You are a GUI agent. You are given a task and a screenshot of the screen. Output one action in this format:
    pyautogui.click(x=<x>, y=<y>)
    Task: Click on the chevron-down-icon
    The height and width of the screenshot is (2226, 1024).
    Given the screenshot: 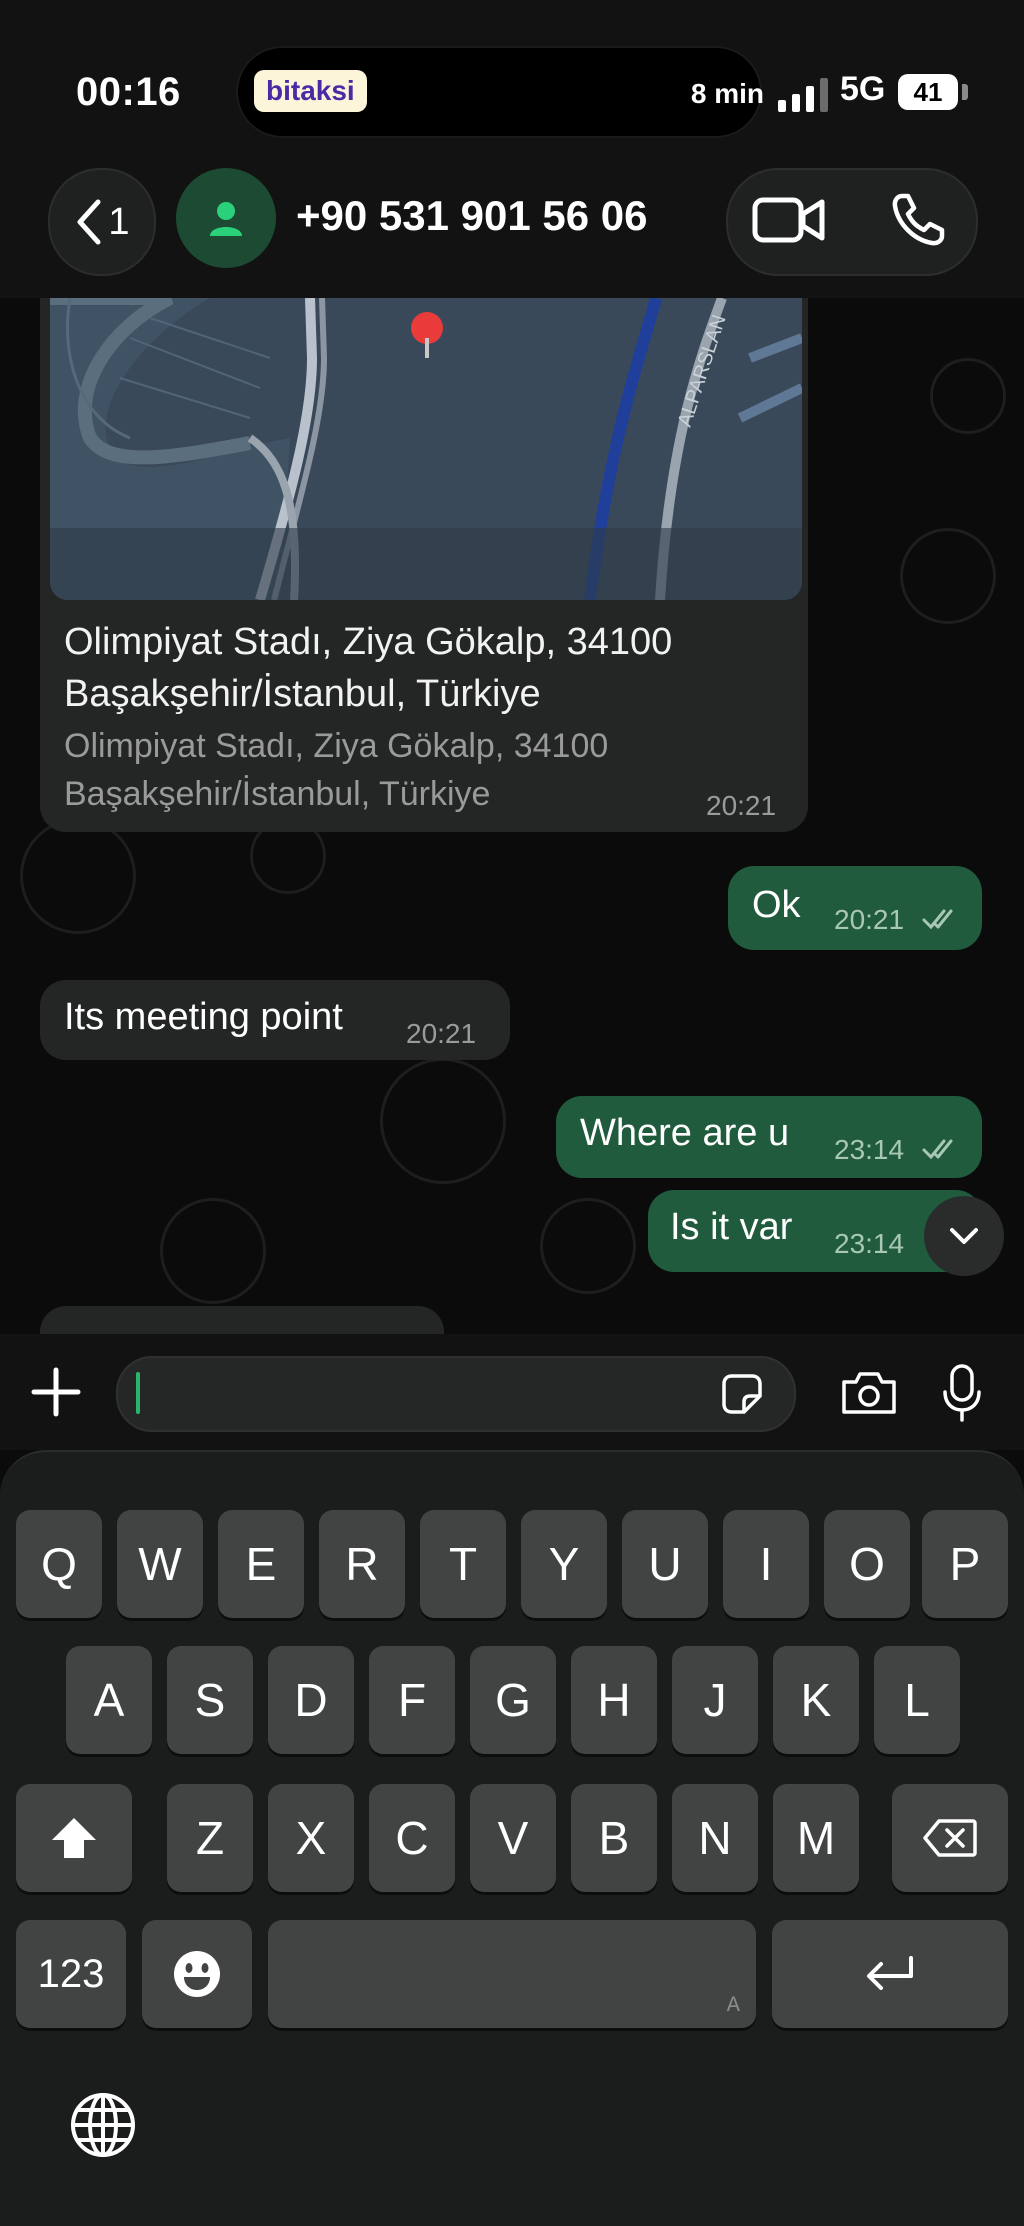 What is the action you would take?
    pyautogui.click(x=964, y=1236)
    